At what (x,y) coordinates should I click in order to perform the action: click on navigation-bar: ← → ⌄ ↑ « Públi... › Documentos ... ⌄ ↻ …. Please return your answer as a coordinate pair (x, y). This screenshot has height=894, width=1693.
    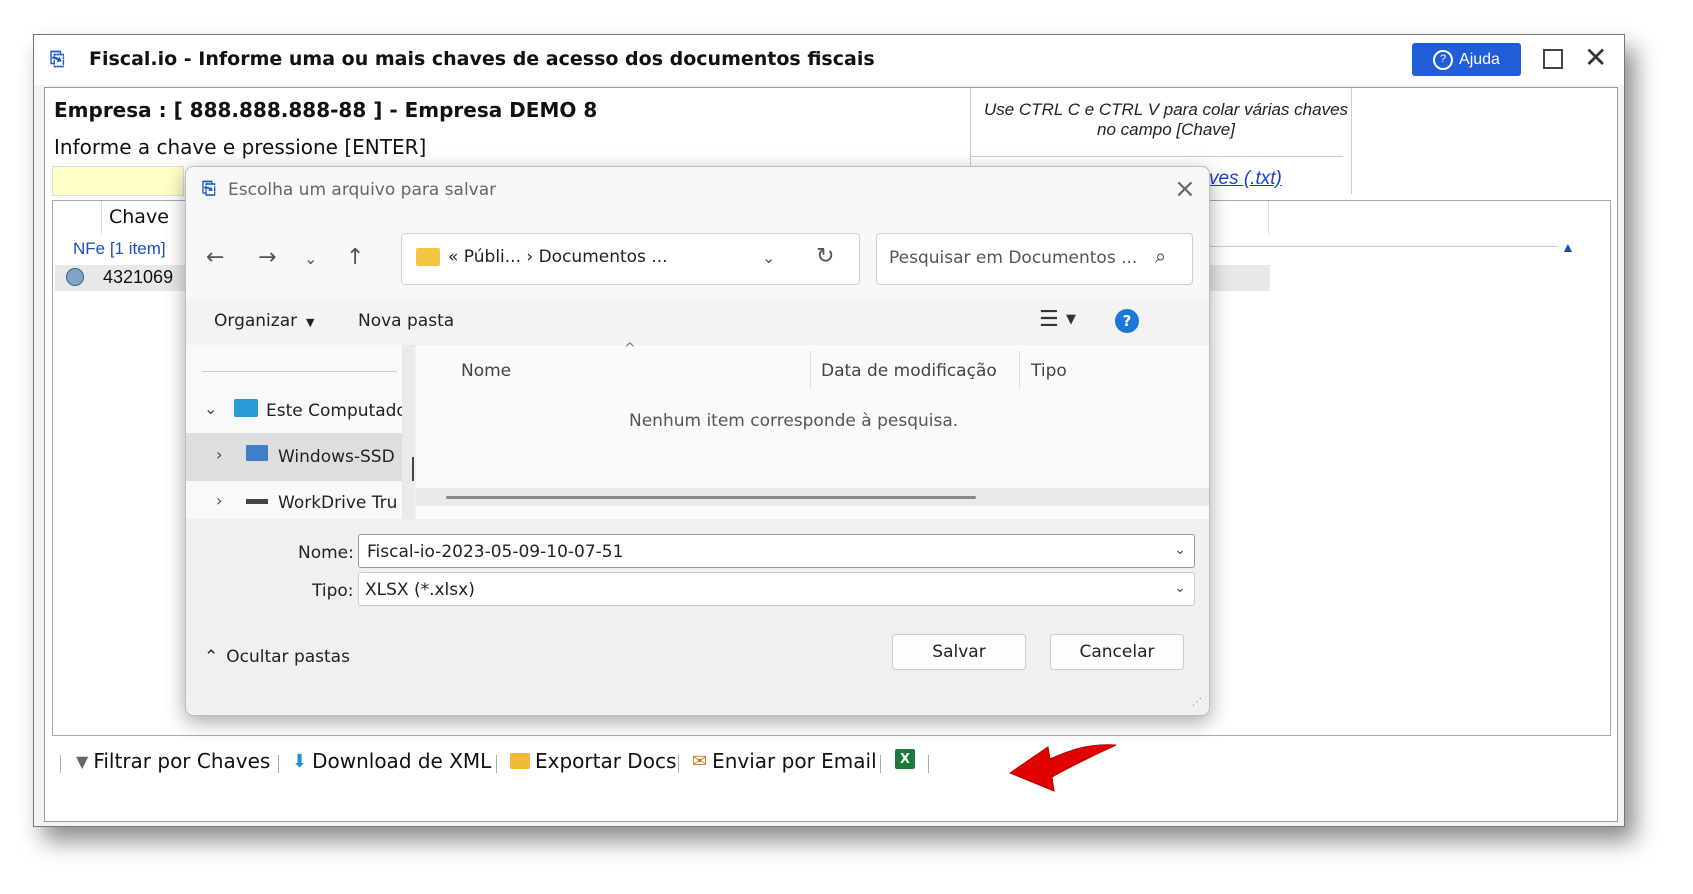
    Looking at the image, I should click on (697, 256).